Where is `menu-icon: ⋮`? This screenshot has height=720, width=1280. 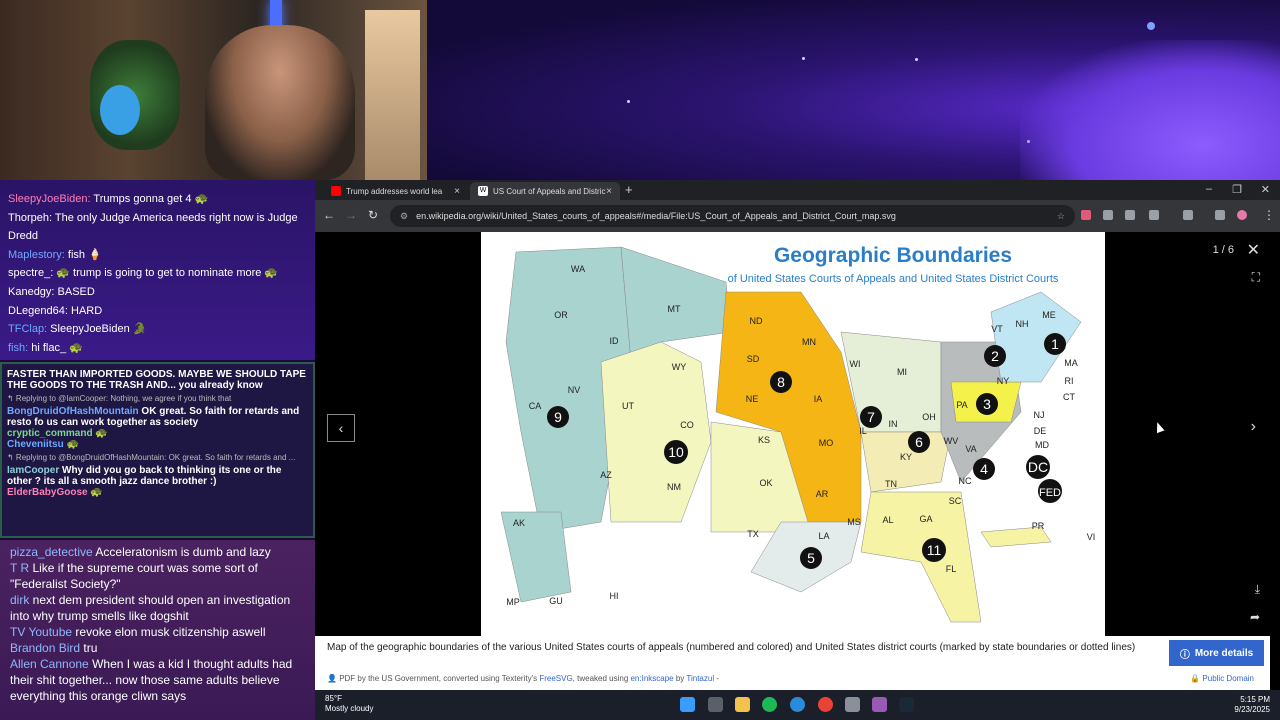
menu-icon: ⋮ is located at coordinates (1269, 215).